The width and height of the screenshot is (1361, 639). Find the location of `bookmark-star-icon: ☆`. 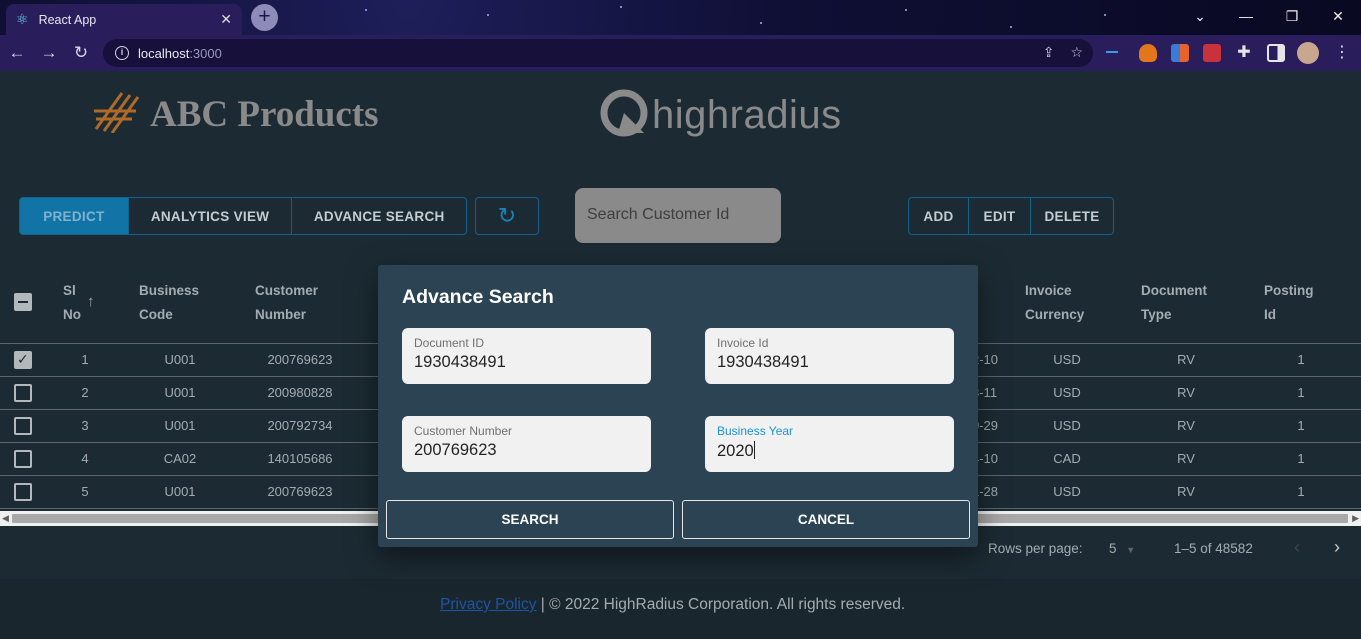

bookmark-star-icon: ☆ is located at coordinates (1076, 52).